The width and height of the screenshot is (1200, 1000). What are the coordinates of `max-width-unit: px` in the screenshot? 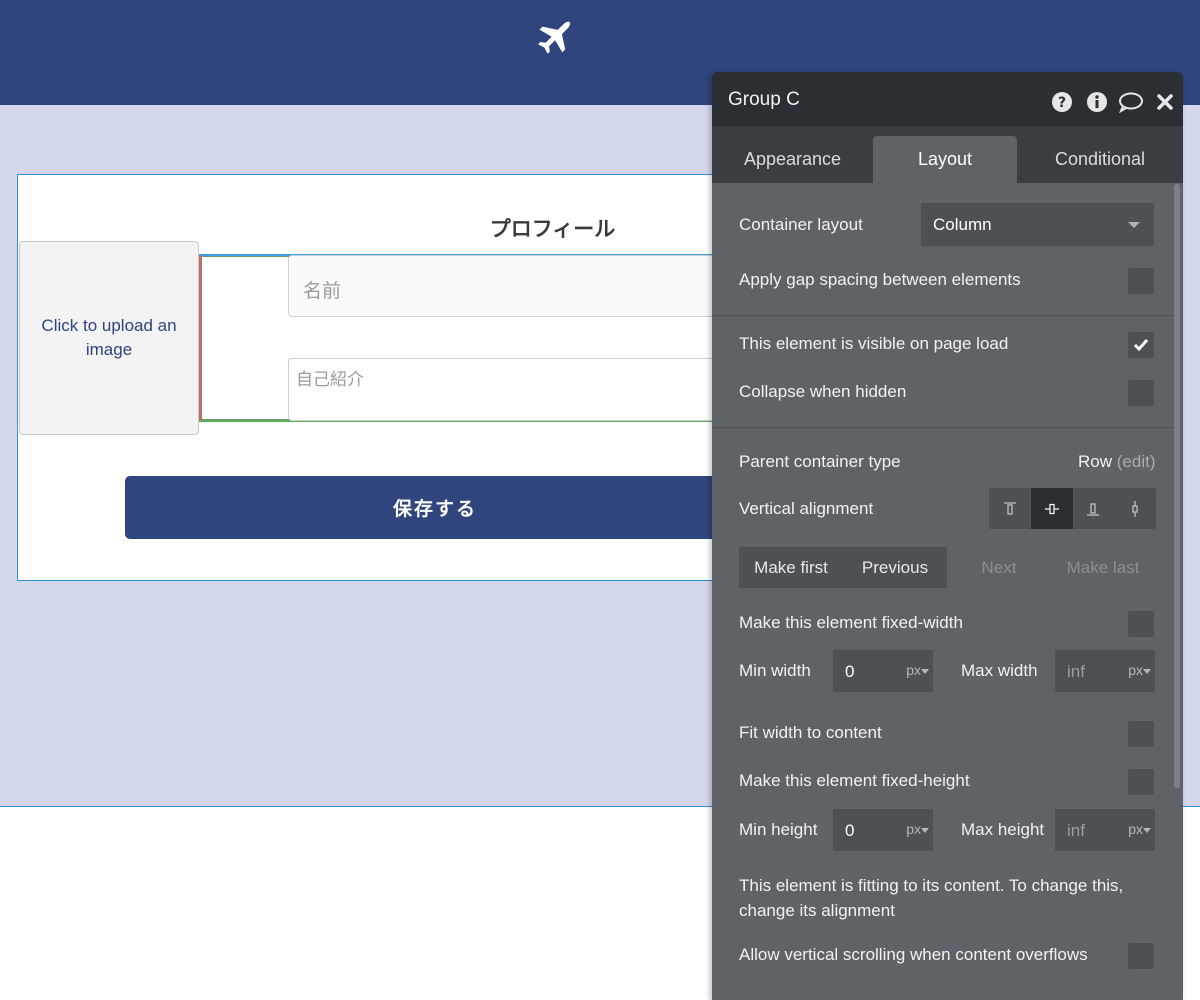 It's located at (1135, 670).